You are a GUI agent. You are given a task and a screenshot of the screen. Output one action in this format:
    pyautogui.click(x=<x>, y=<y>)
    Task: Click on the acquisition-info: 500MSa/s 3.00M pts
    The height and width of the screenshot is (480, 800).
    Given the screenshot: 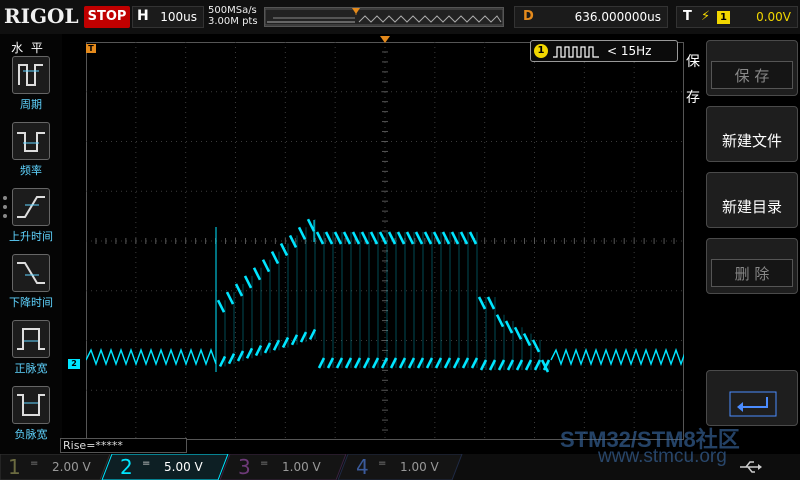 What is the action you would take?
    pyautogui.click(x=233, y=16)
    